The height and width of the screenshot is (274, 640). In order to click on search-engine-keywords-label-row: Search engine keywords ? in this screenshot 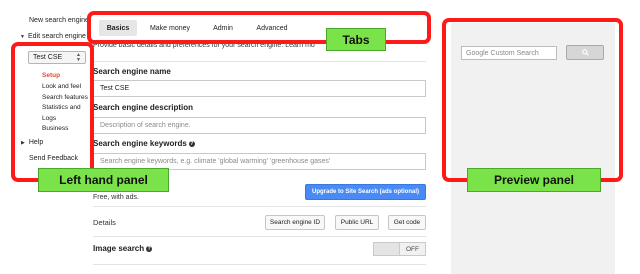, I will do `click(144, 143)`.